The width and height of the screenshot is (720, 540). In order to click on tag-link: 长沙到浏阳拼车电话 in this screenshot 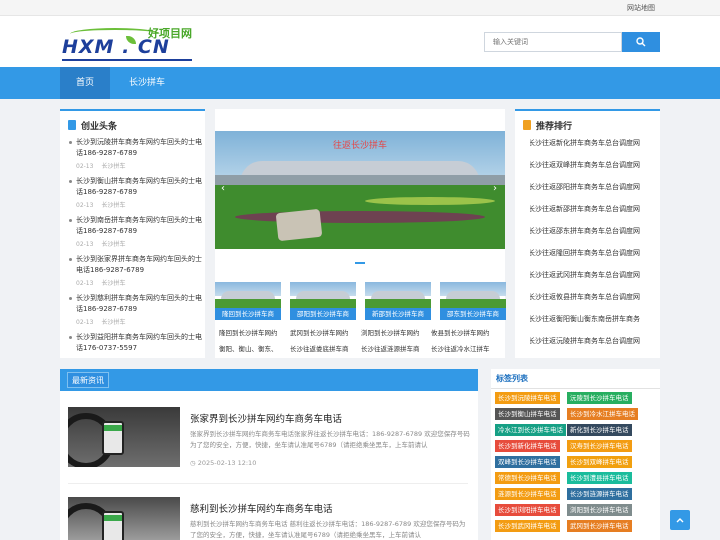, I will do `click(527, 510)`.